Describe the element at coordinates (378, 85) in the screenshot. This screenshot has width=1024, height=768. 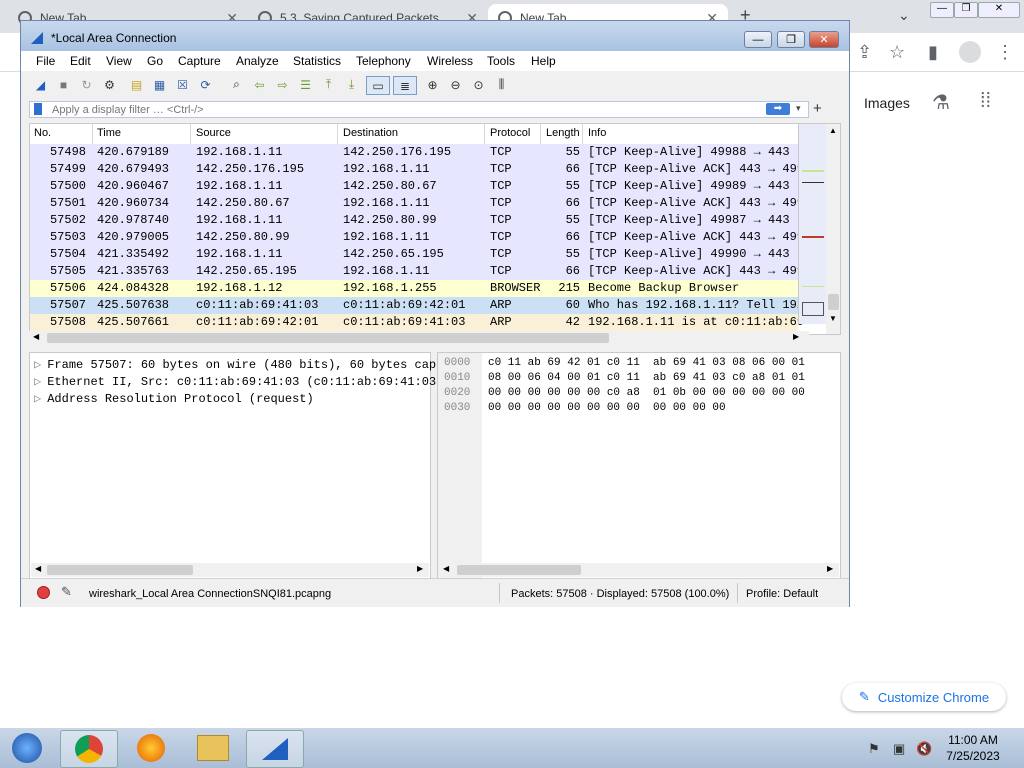
I see `auto-scroll-icon: ▭` at that location.